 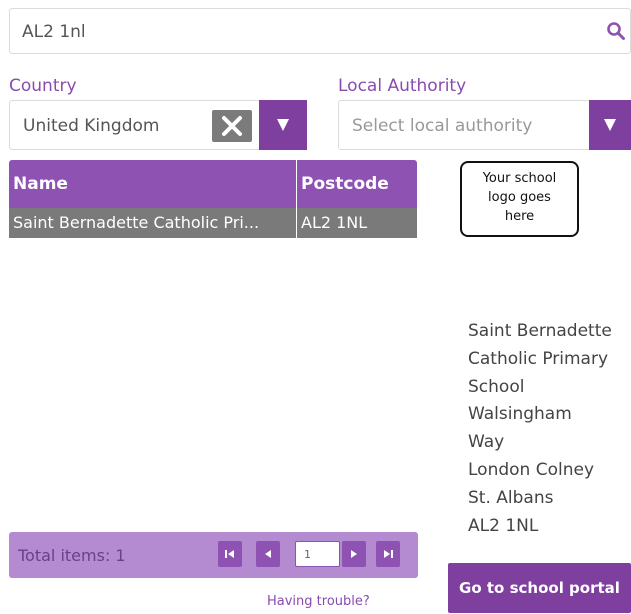 What do you see at coordinates (91, 126) in the screenshot?
I see `country-value: United Kingdom` at bounding box center [91, 126].